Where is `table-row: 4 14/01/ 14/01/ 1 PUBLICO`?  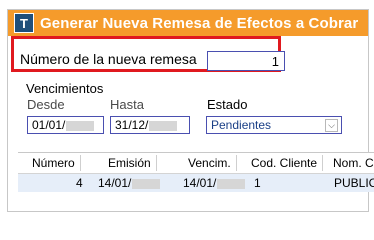 table-row: 4 14/01/ 14/01/ 1 PUBLICO is located at coordinates (196, 183).